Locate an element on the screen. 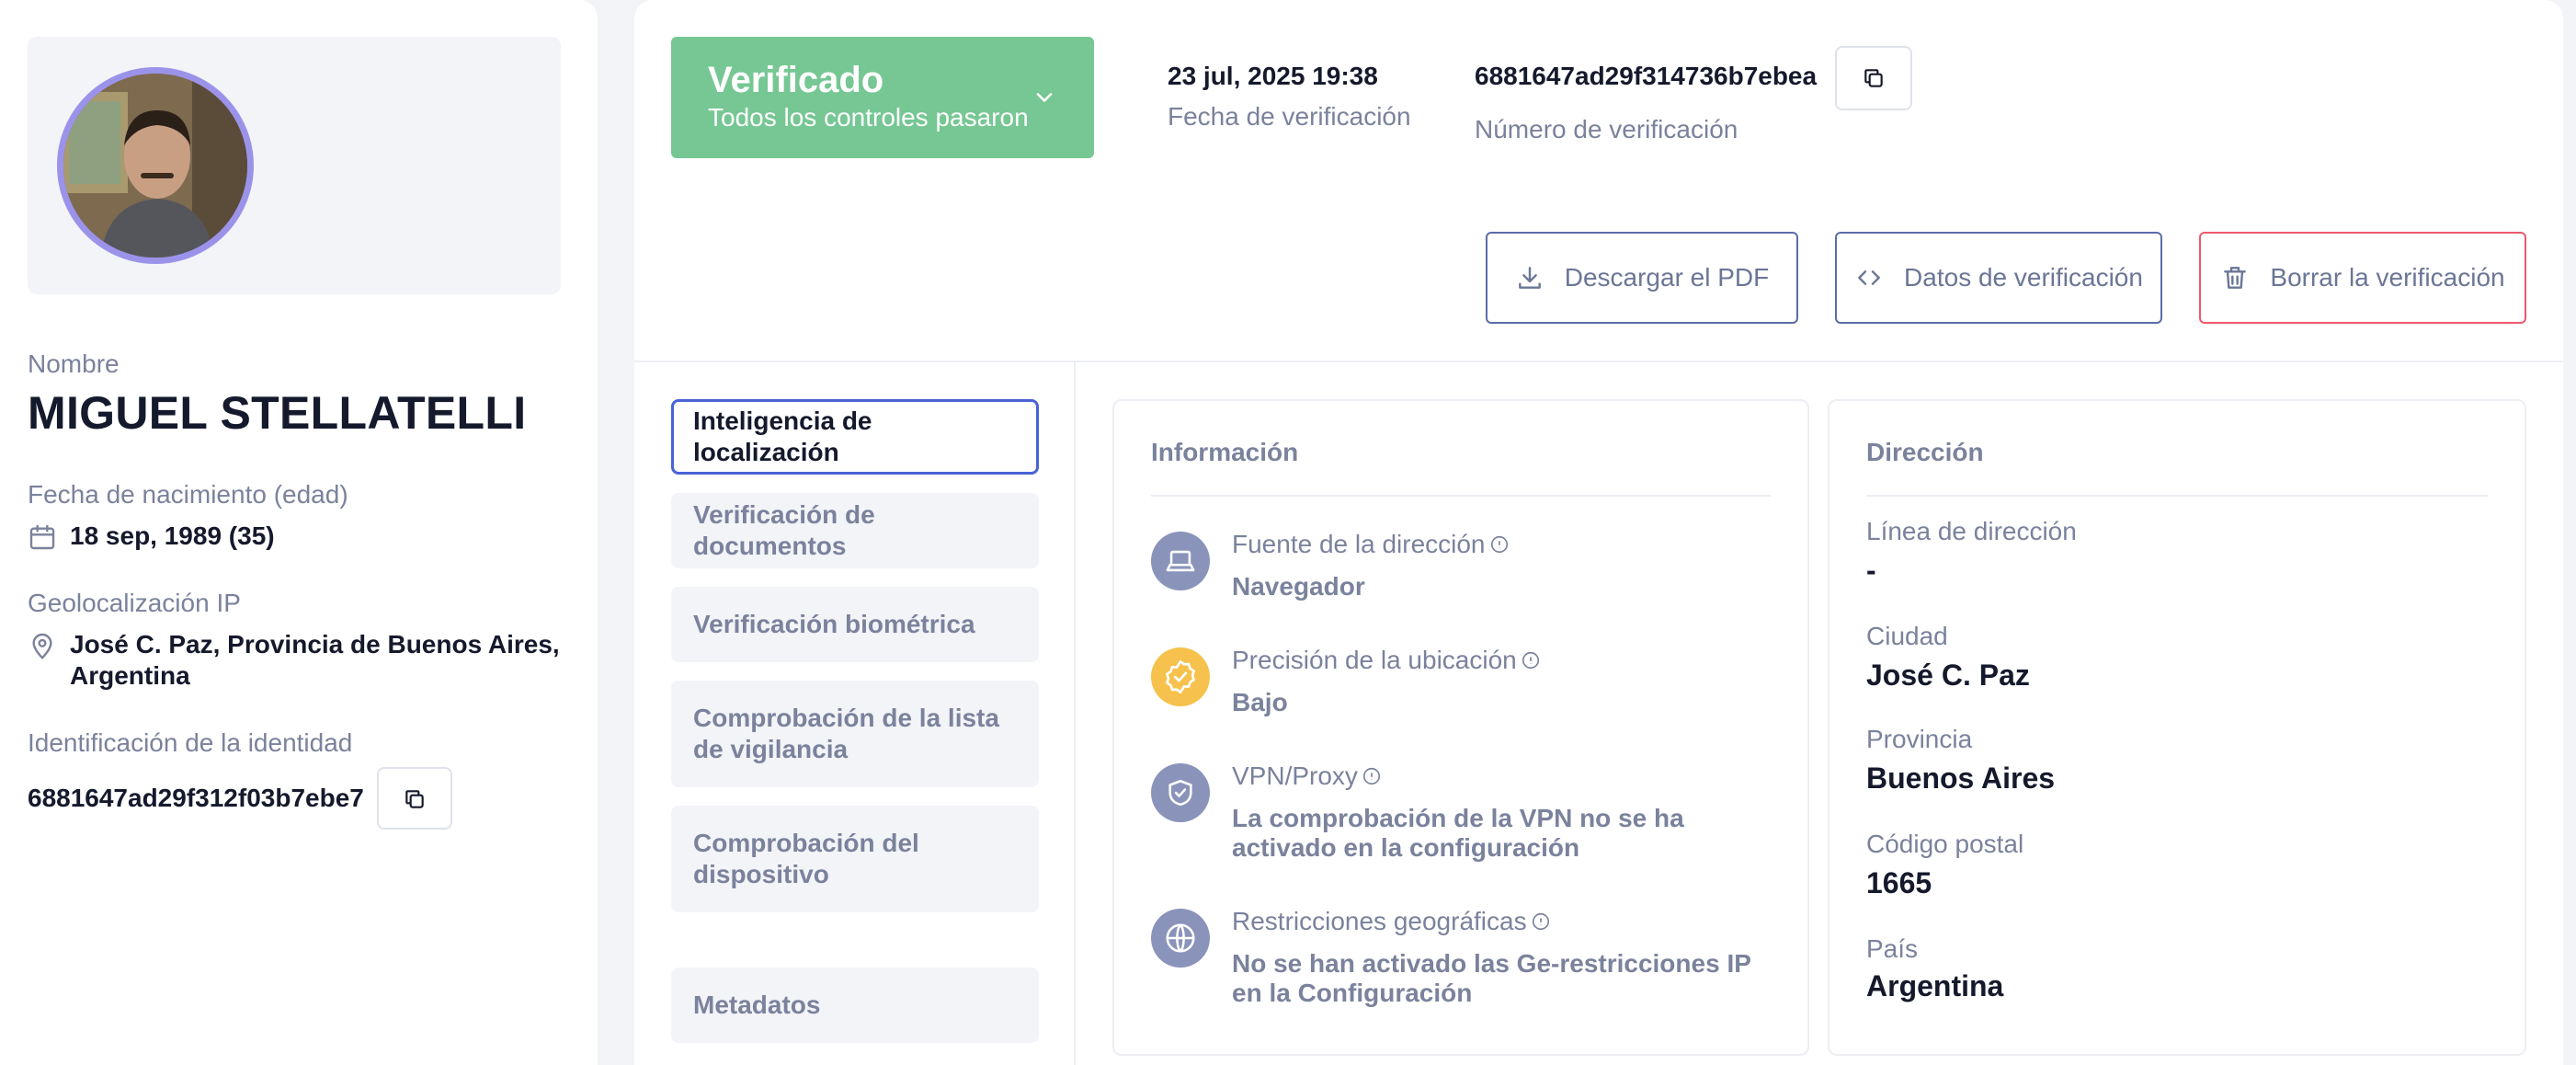 Image resolution: width=2576 pixels, height=1065 pixels. nav-device-check: Comprobación del dispositivo is located at coordinates (855, 859).